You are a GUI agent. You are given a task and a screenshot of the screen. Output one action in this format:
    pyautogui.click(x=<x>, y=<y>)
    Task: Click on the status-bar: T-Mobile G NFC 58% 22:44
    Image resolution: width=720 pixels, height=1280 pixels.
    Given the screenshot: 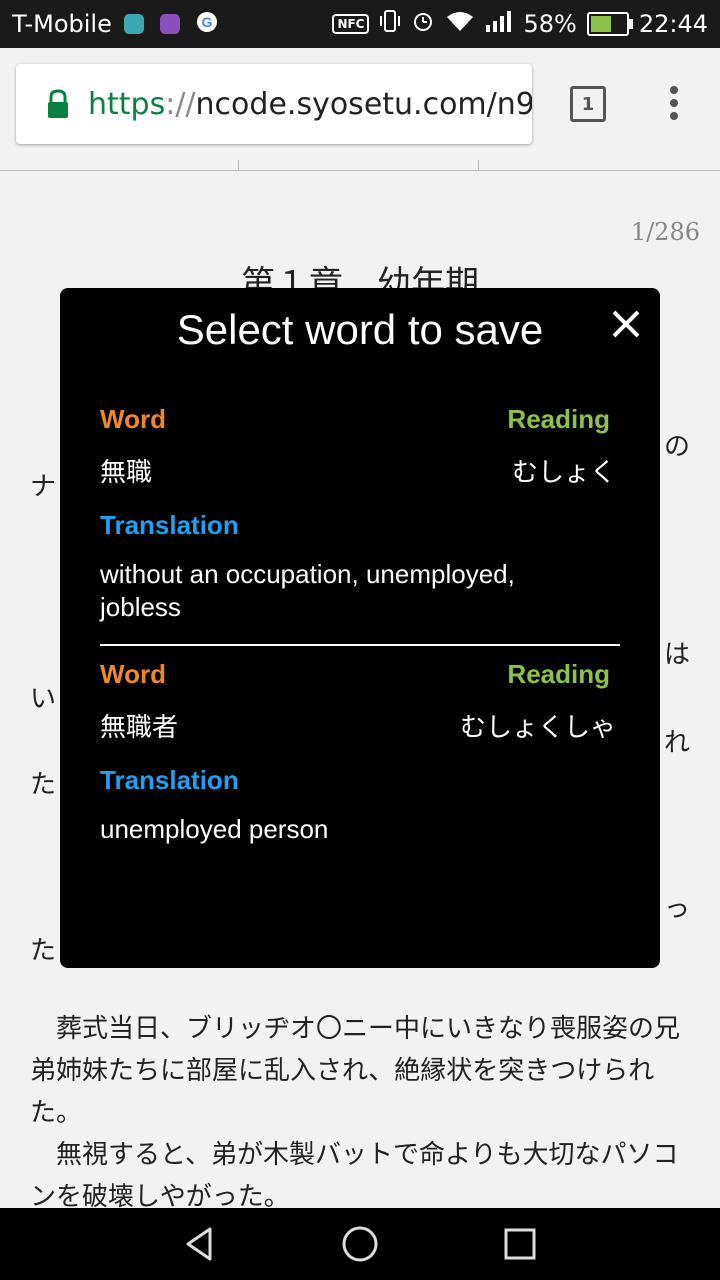 What is the action you would take?
    pyautogui.click(x=360, y=24)
    